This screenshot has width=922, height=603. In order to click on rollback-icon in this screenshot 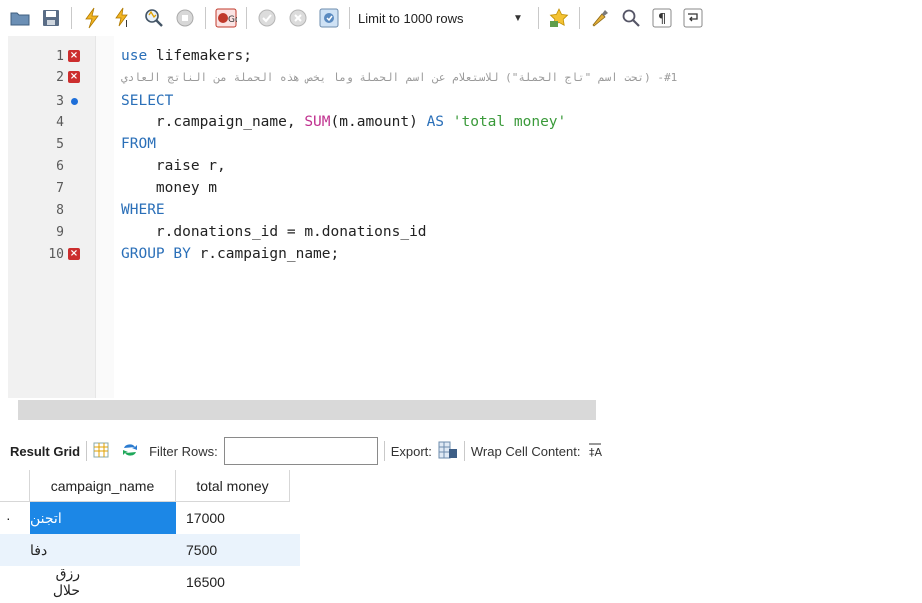, I will do `click(297, 18)`.